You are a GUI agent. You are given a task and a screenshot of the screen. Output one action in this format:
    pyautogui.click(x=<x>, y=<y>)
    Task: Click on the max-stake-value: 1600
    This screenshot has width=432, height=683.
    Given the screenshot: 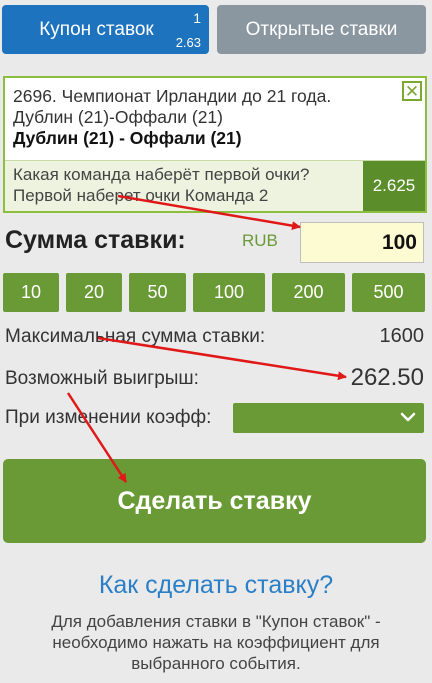 What is the action you would take?
    pyautogui.click(x=402, y=336)
    